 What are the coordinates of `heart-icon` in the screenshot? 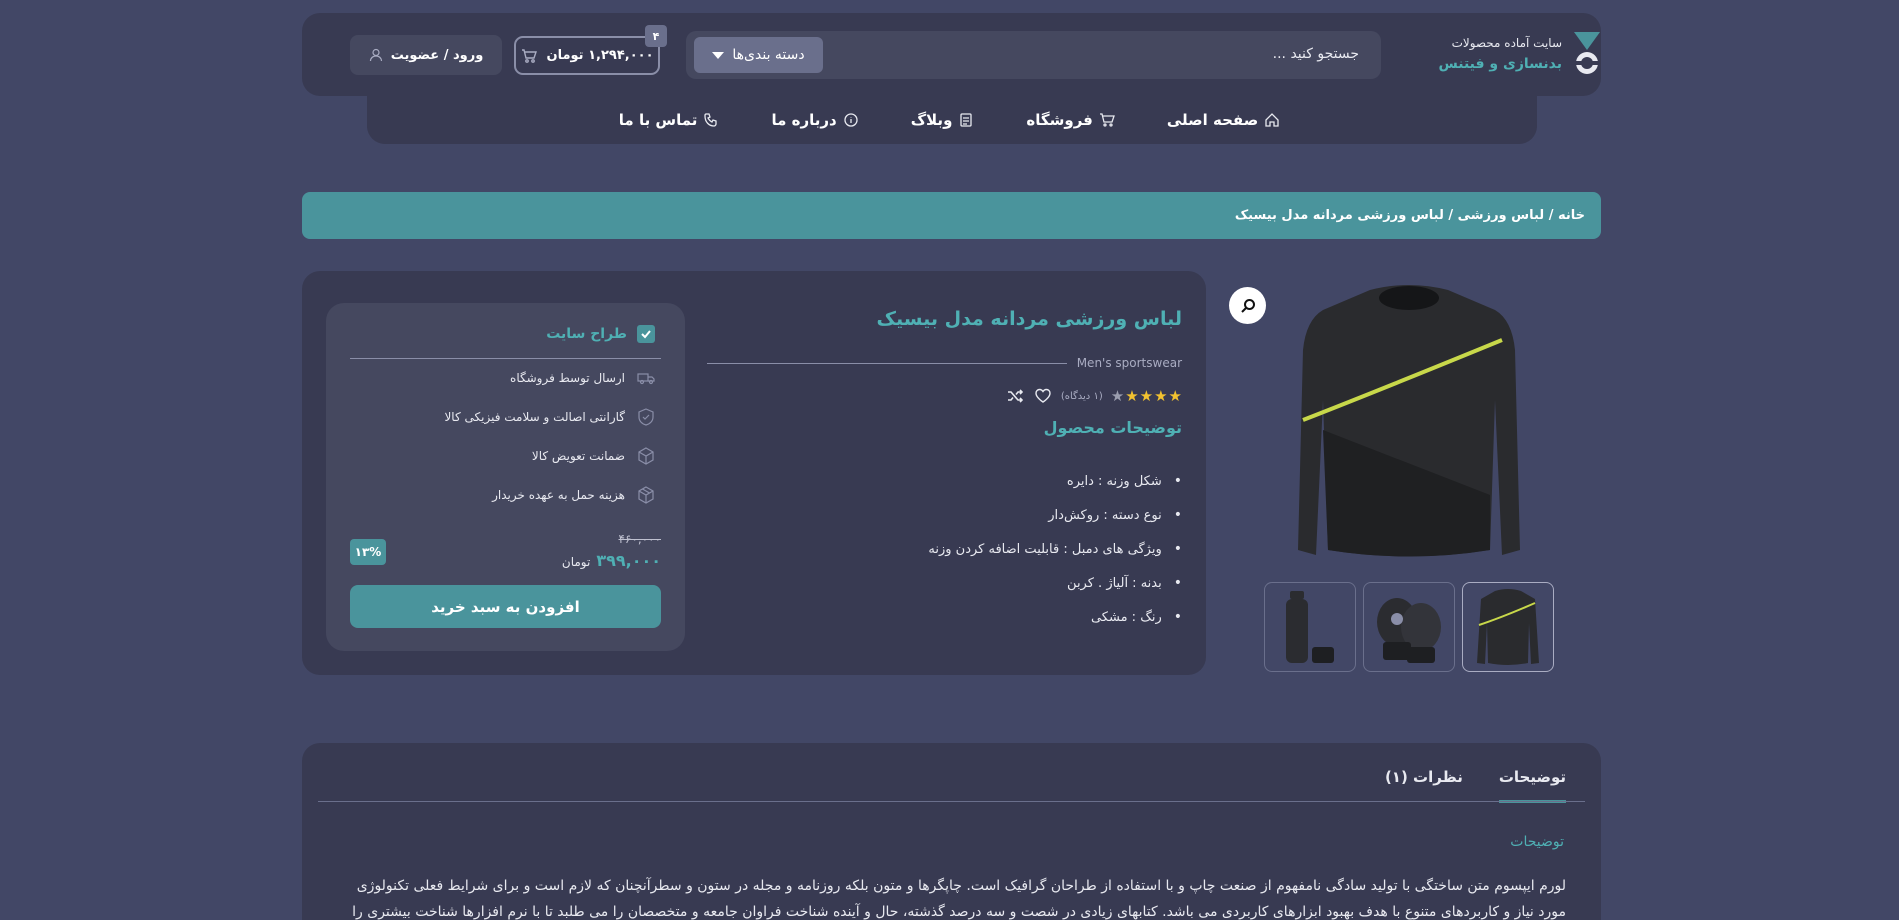 It's located at (1043, 396).